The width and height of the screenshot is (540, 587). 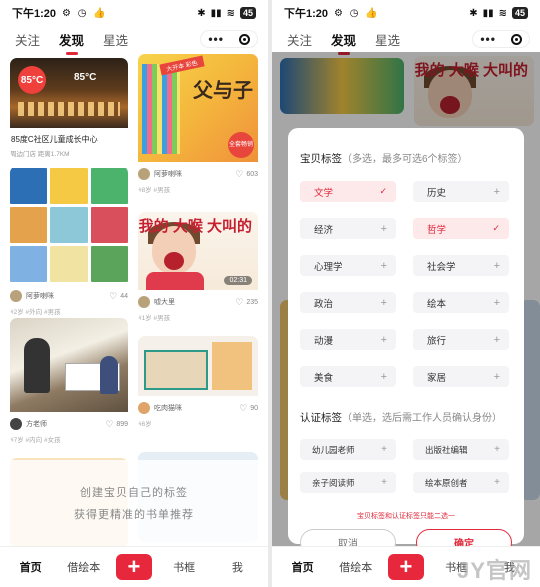 I want to click on like-button: ♡ 603, so click(x=246, y=174).